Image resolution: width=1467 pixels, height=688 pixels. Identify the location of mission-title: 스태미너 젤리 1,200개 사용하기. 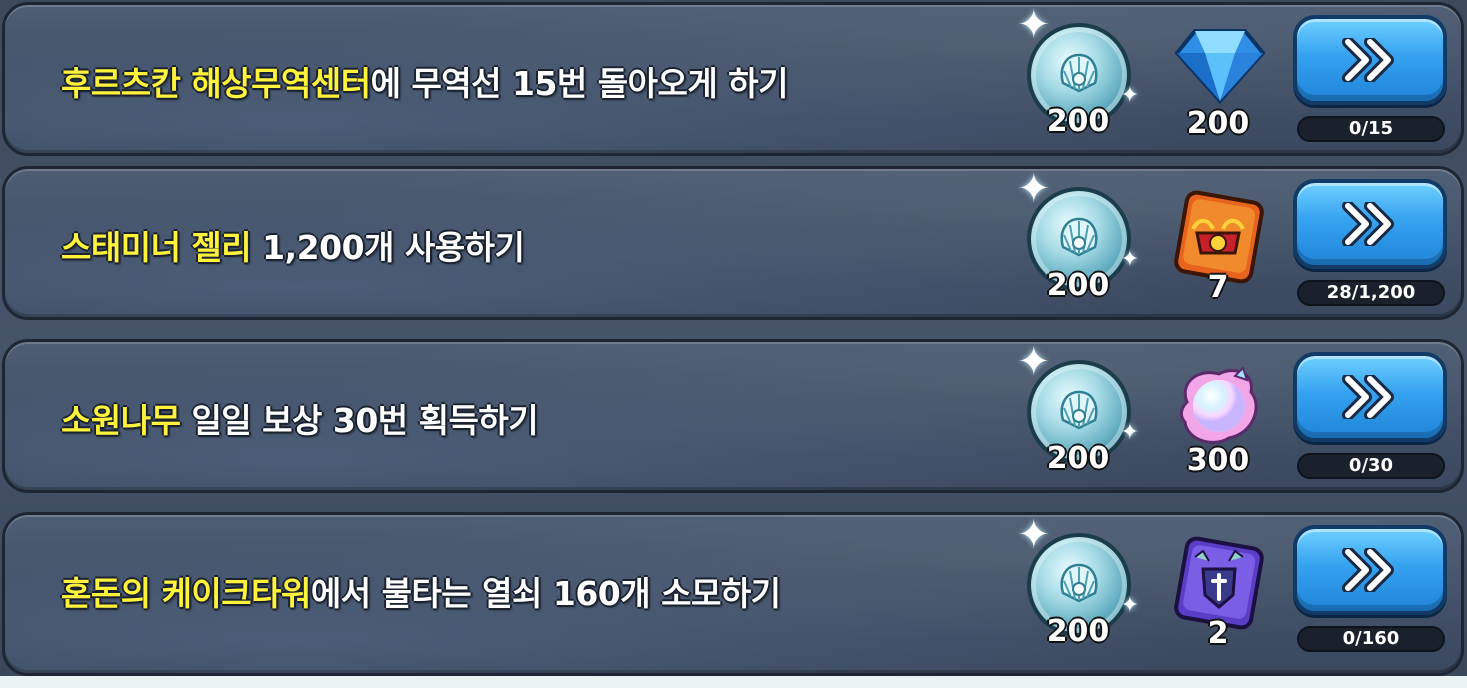
(293, 245).